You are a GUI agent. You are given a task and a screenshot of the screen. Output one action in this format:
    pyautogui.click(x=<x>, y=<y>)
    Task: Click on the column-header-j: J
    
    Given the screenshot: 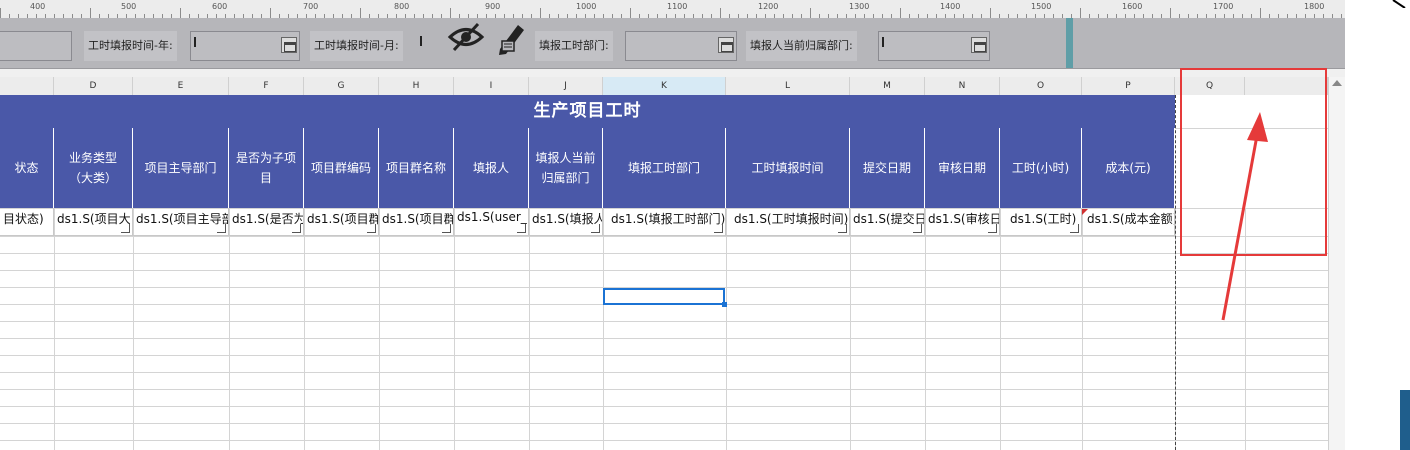 What is the action you would take?
    pyautogui.click(x=566, y=86)
    